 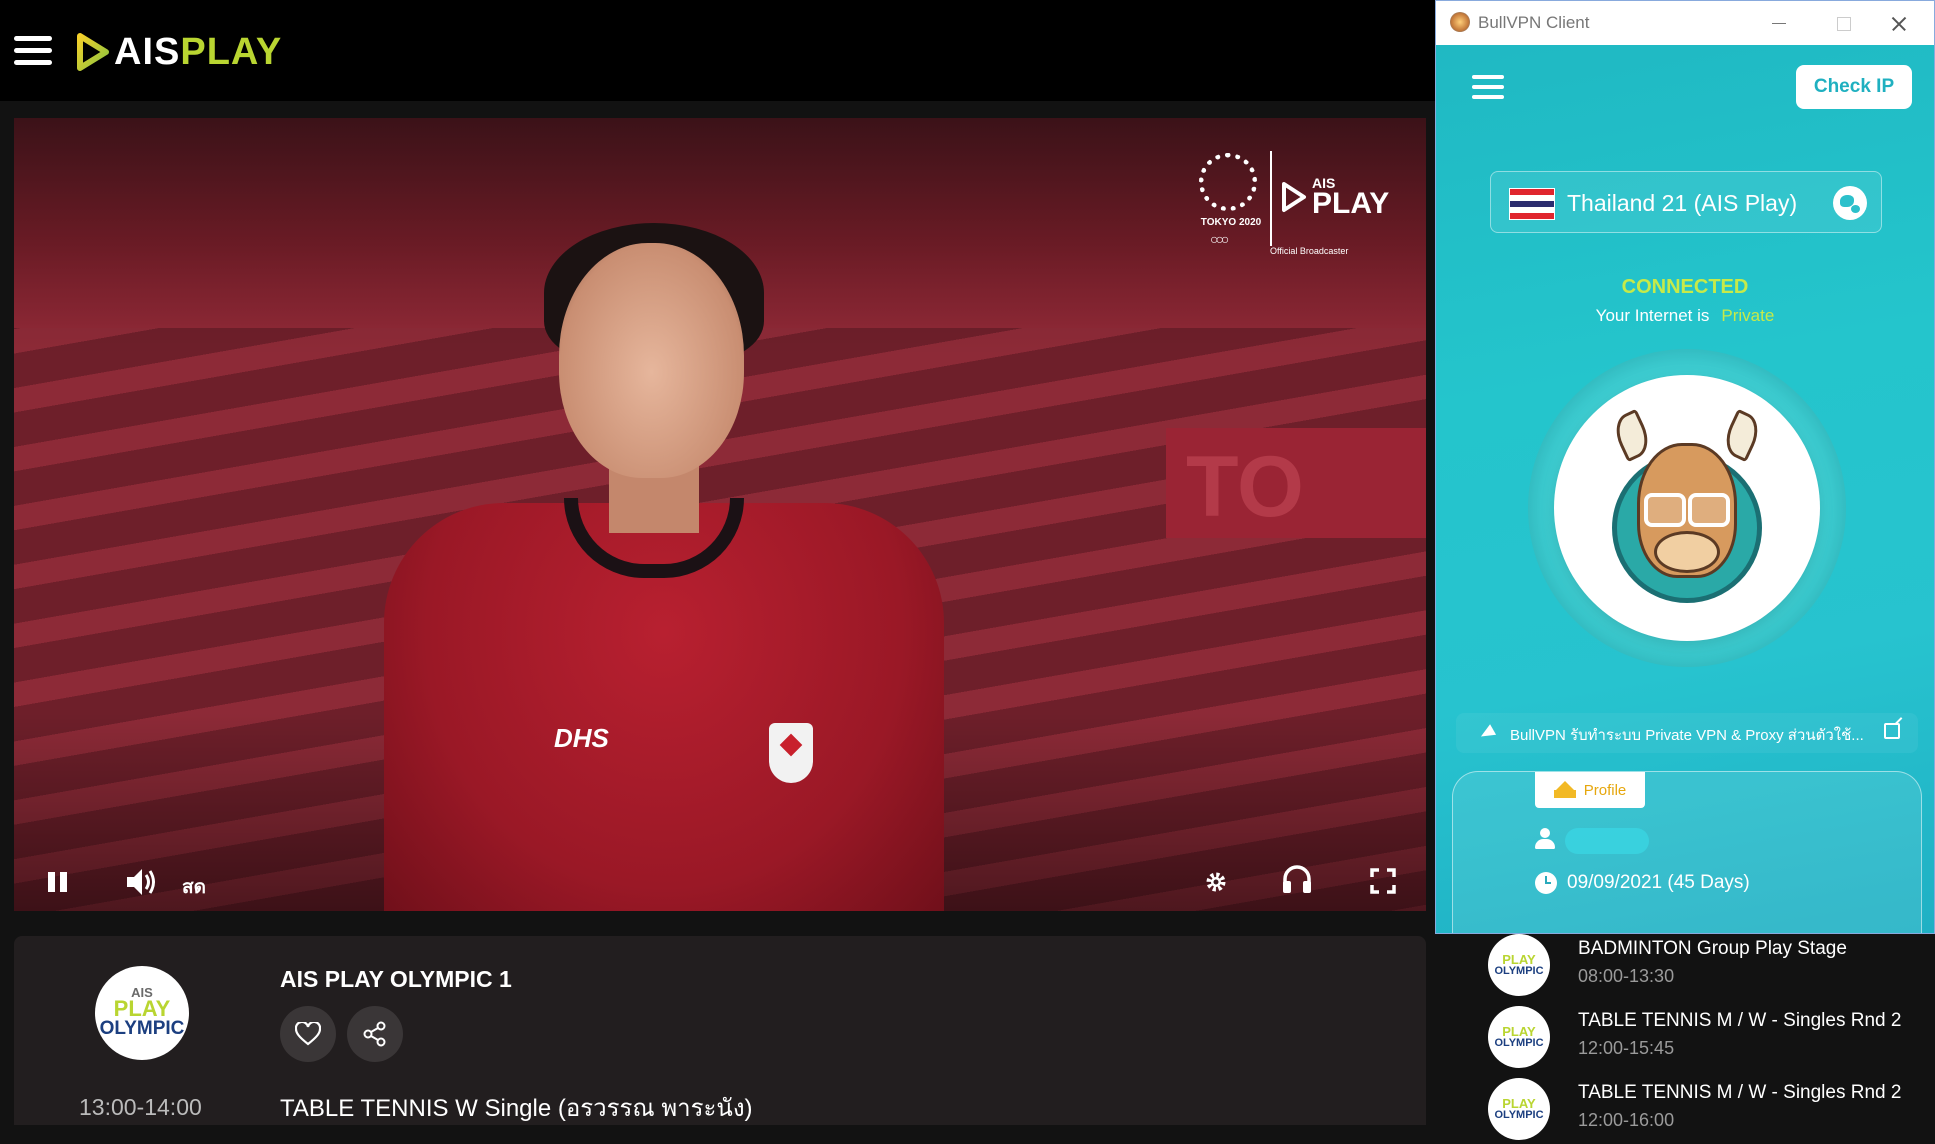 What do you see at coordinates (1546, 883) in the screenshot?
I see `clock-icon` at bounding box center [1546, 883].